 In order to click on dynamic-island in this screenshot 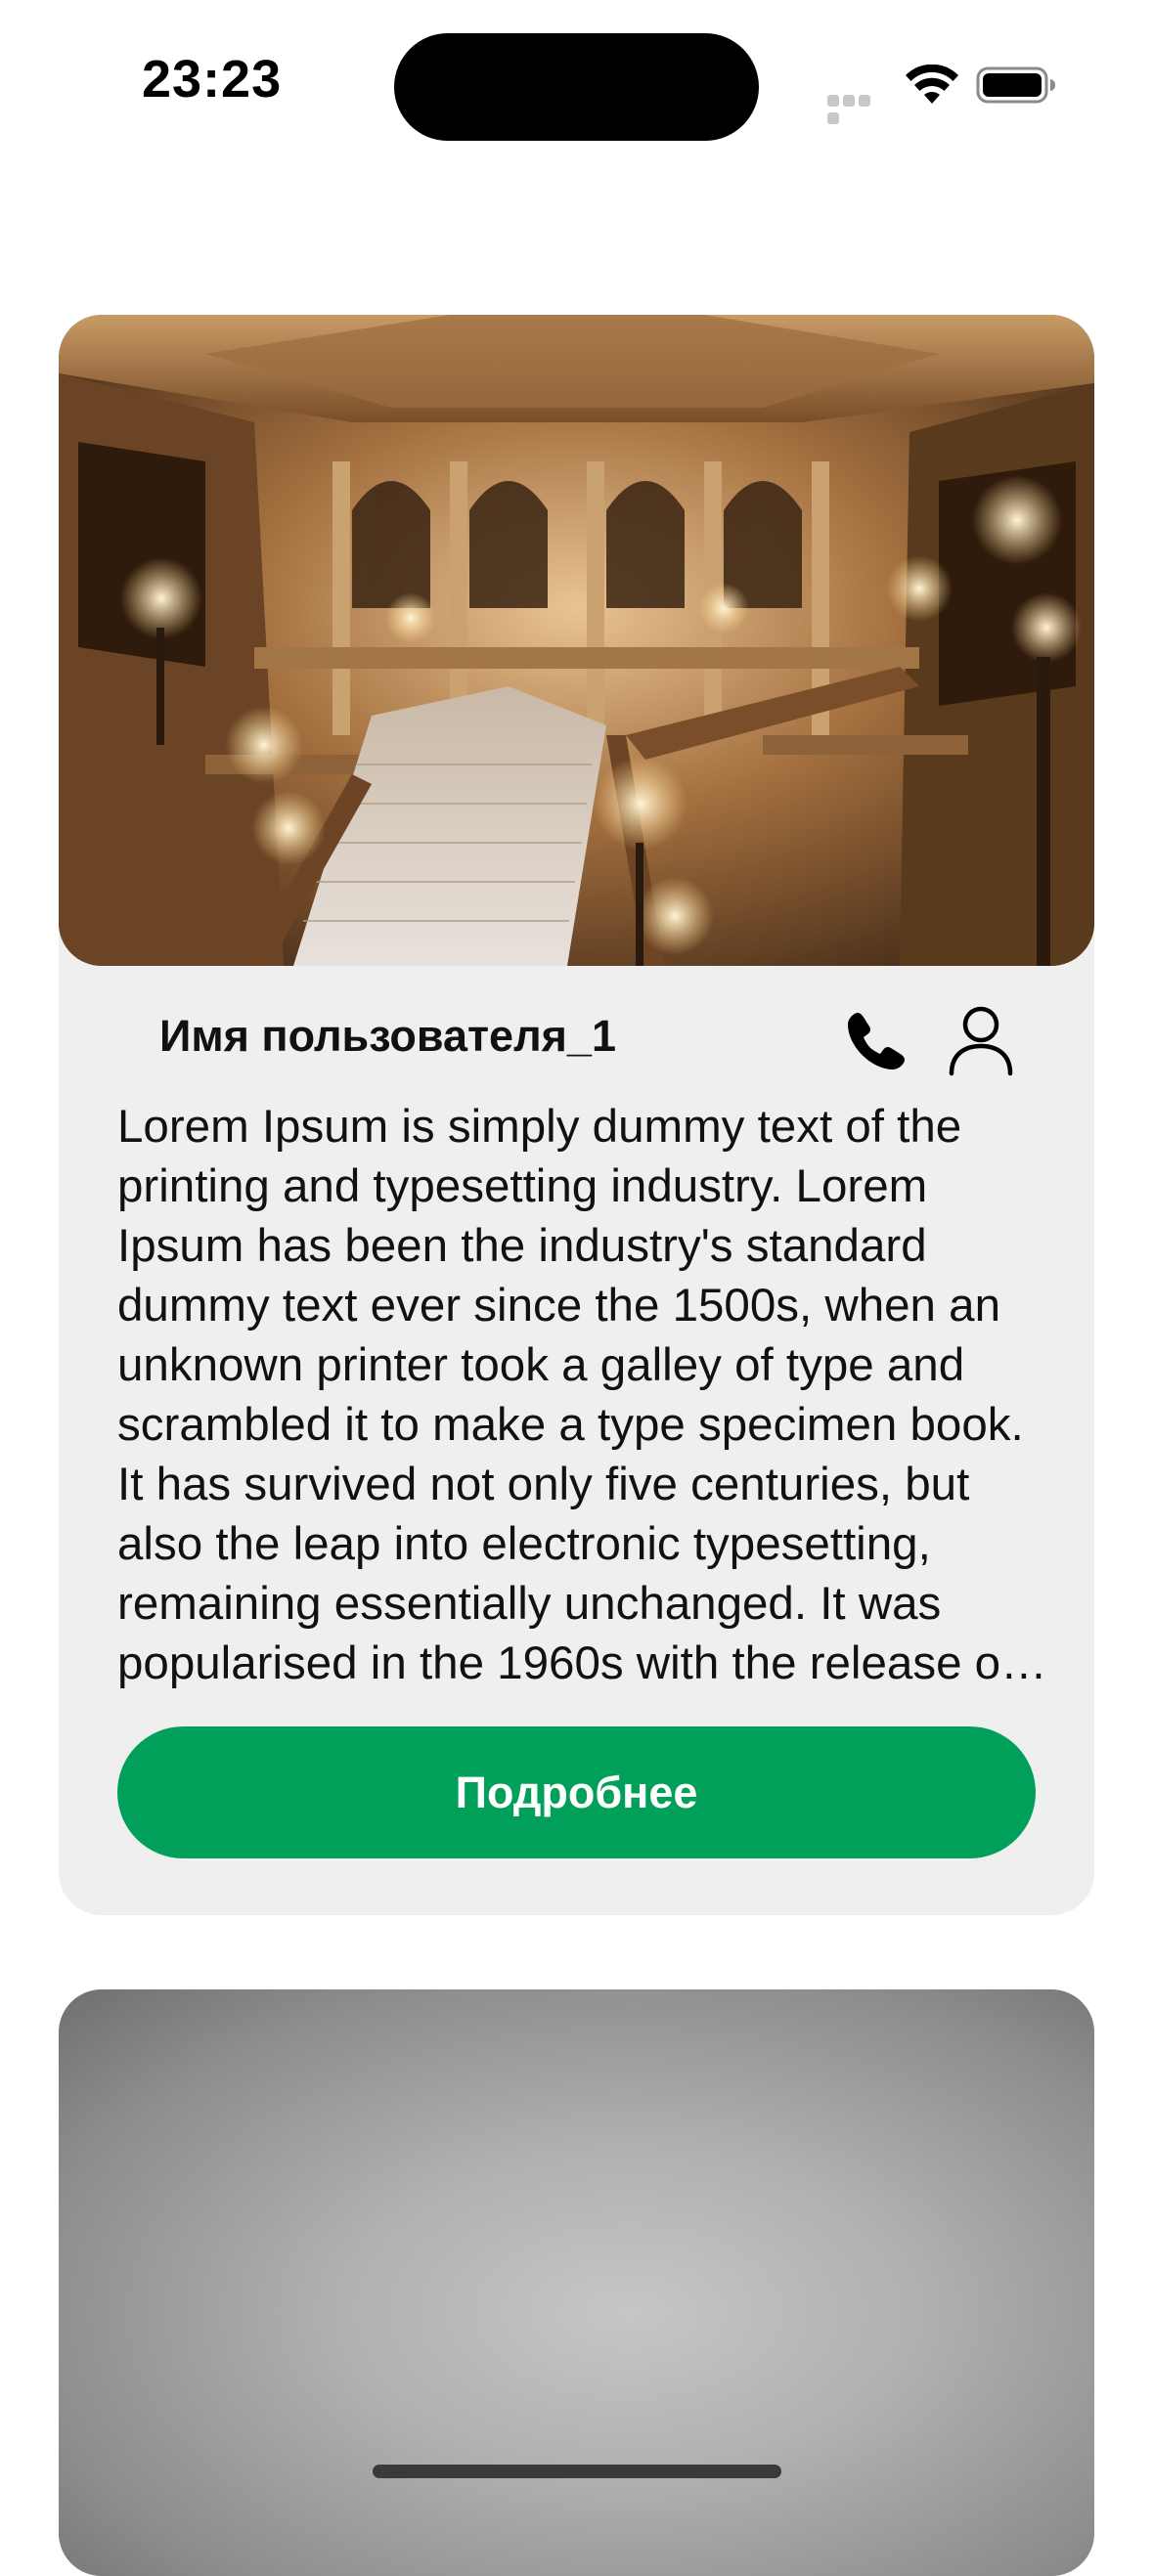, I will do `click(576, 87)`.